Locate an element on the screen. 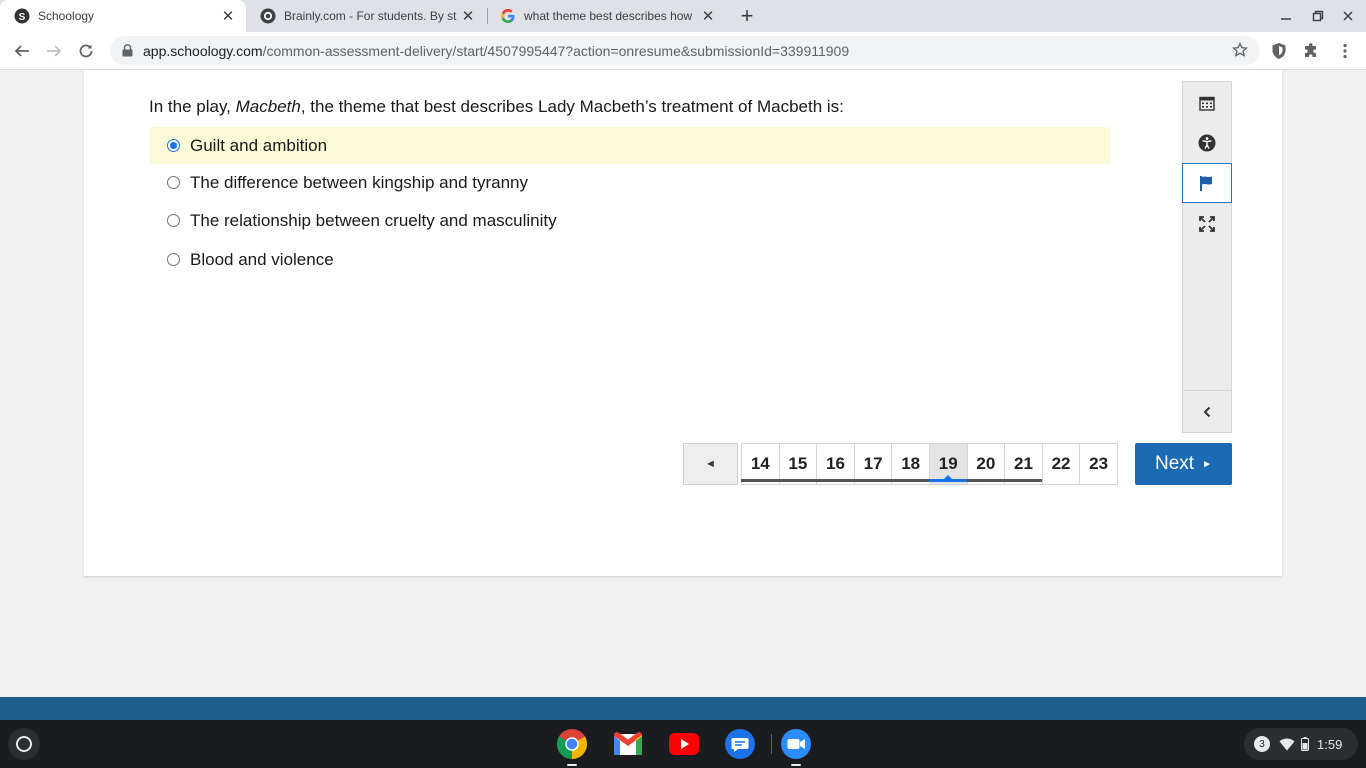 The height and width of the screenshot is (768, 1366). tools-panel is located at coordinates (1207, 257).